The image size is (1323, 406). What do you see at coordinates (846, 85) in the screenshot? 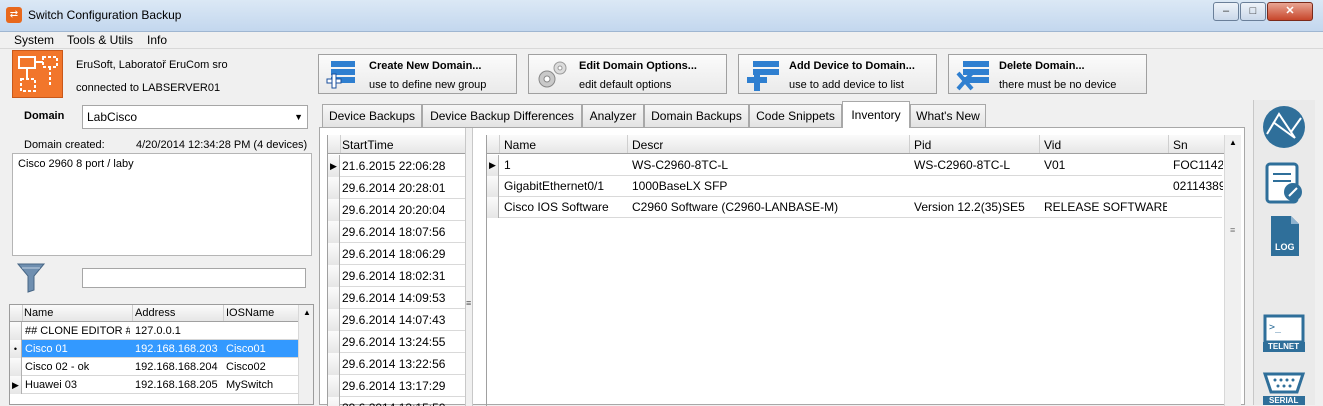
I see `add-device-sub: use to add device to list` at bounding box center [846, 85].